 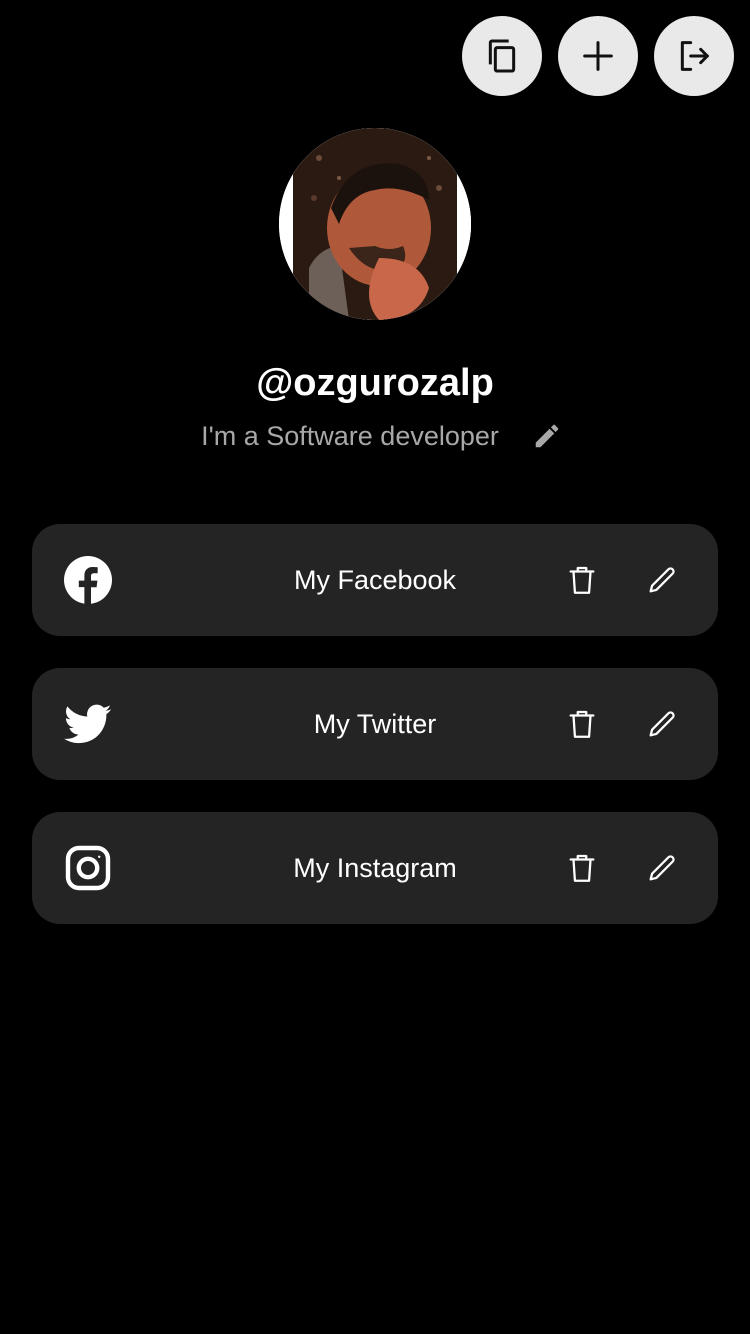 I want to click on add-link-button, so click(x=598, y=56).